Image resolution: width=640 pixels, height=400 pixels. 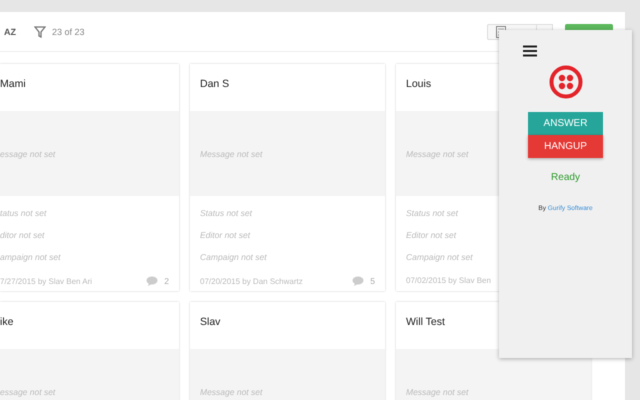 What do you see at coordinates (68, 31) in the screenshot?
I see `result-count: 23 of 23` at bounding box center [68, 31].